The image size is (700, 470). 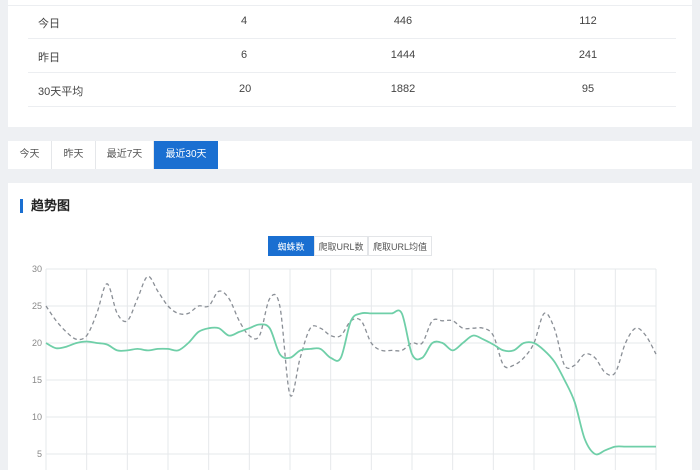 I want to click on row-value-1: 6, so click(x=244, y=55).